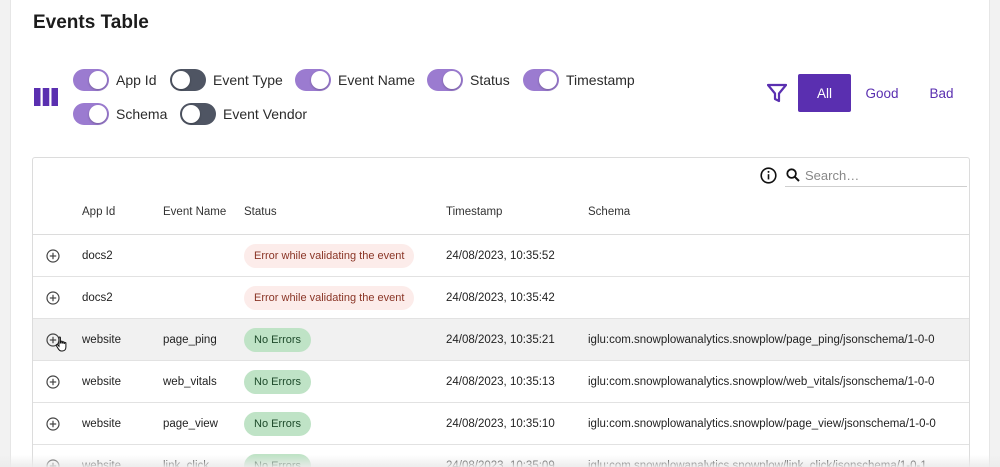 The height and width of the screenshot is (467, 1000). What do you see at coordinates (114, 80) in the screenshot?
I see `toggle-app-id: App Id` at bounding box center [114, 80].